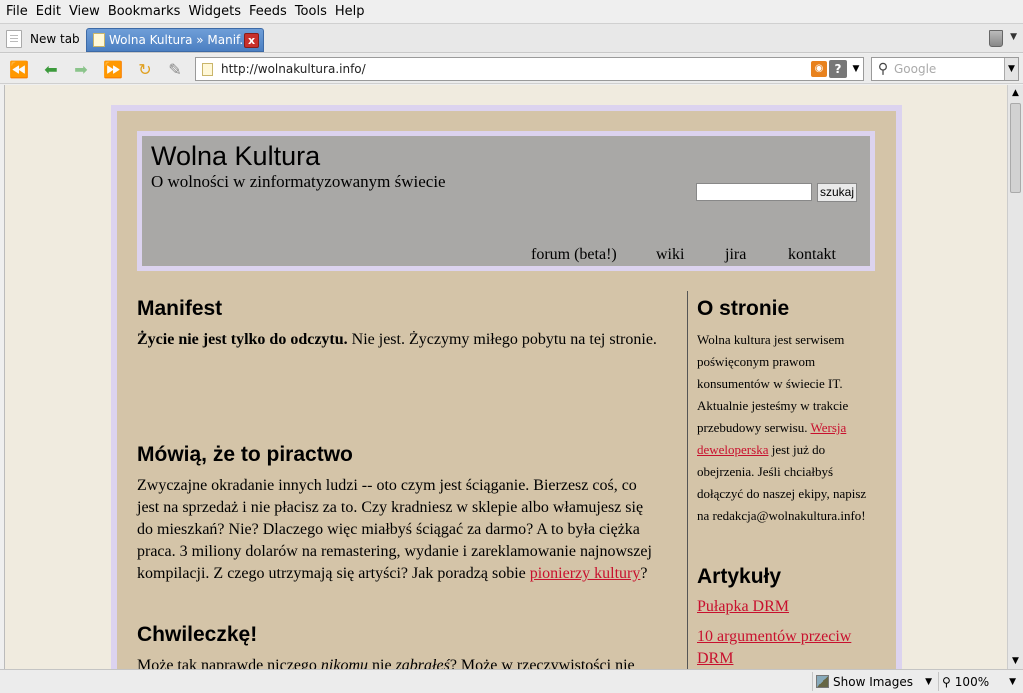 This screenshot has width=1023, height=693. Describe the element at coordinates (145, 69) in the screenshot. I see `reload-icon: ↻` at that location.